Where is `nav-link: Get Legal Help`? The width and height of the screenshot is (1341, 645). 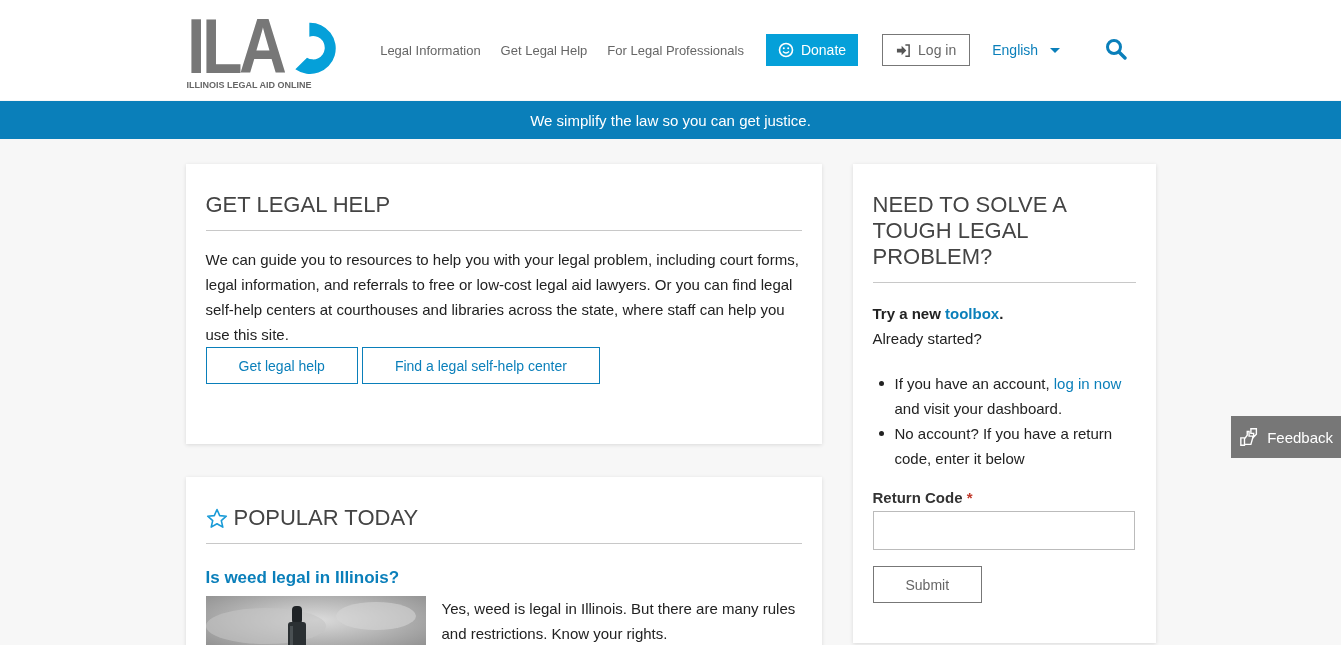
nav-link: Get Legal Help is located at coordinates (544, 50).